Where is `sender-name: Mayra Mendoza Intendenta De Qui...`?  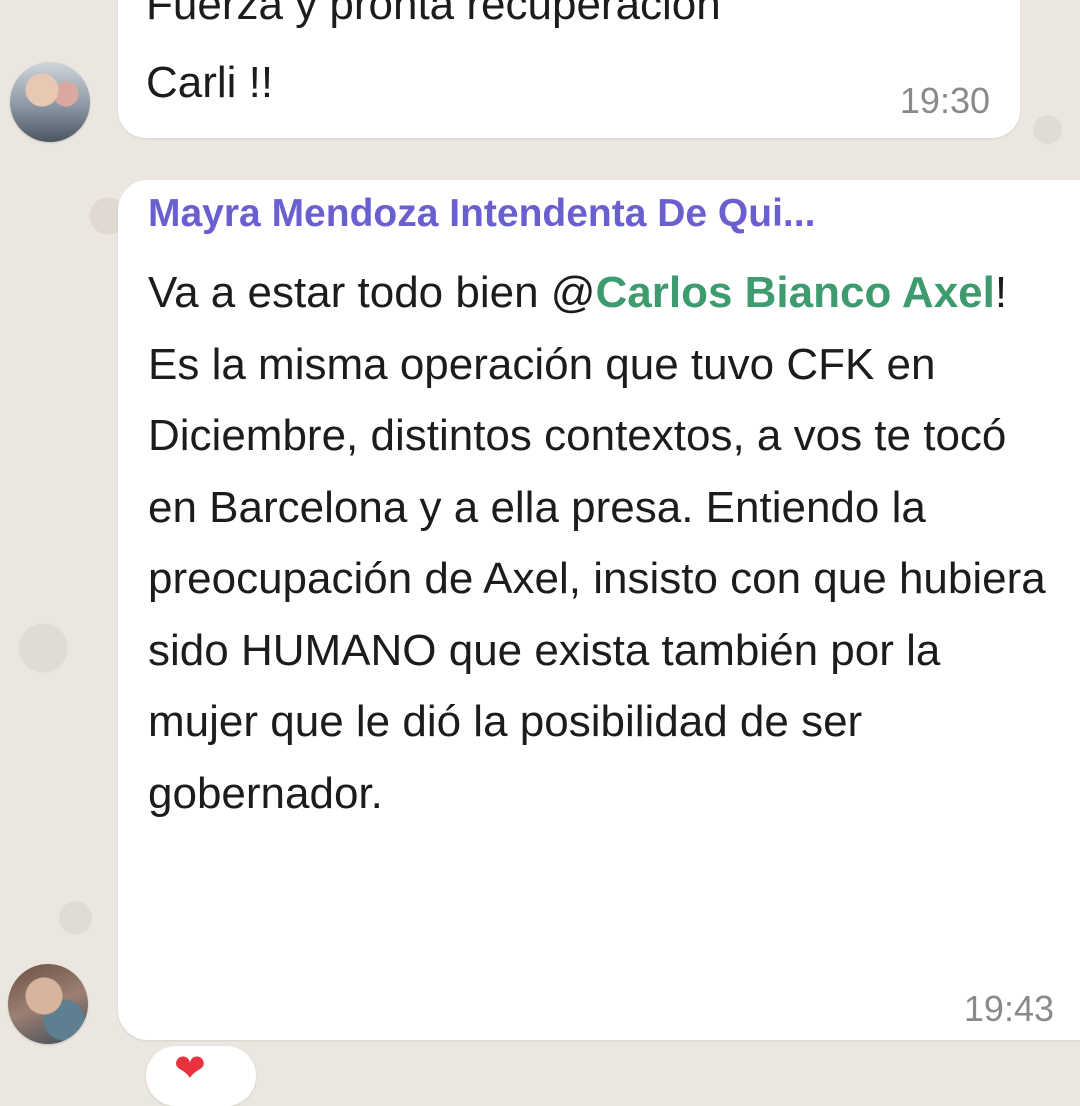 sender-name: Mayra Mendoza Intendenta De Qui... is located at coordinates (481, 214).